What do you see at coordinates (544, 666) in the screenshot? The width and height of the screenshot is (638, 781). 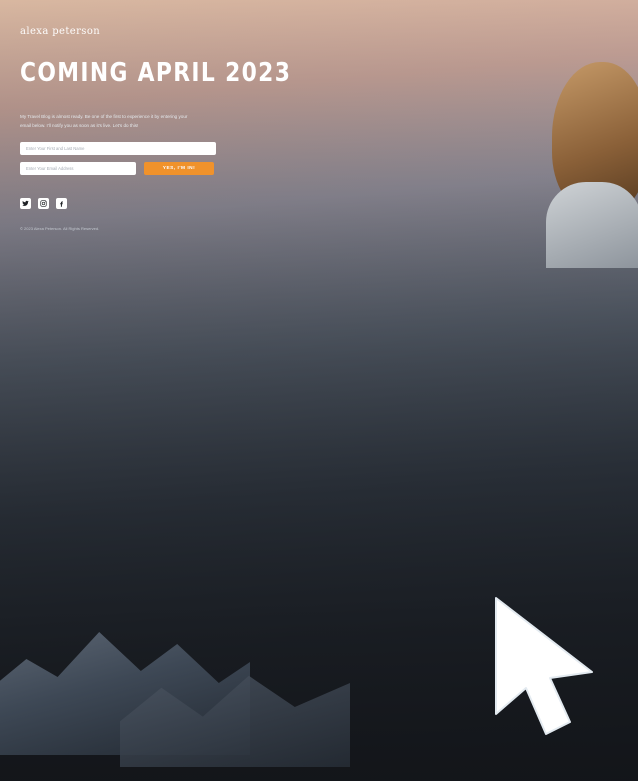 I see `mouse-pointer-icon` at bounding box center [544, 666].